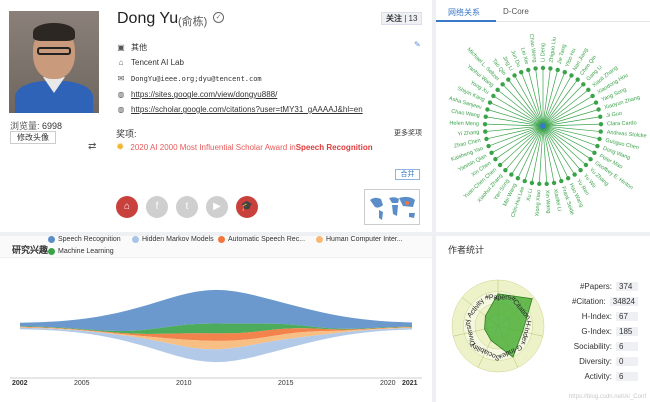  I want to click on network-center-node, so click(543, 126).